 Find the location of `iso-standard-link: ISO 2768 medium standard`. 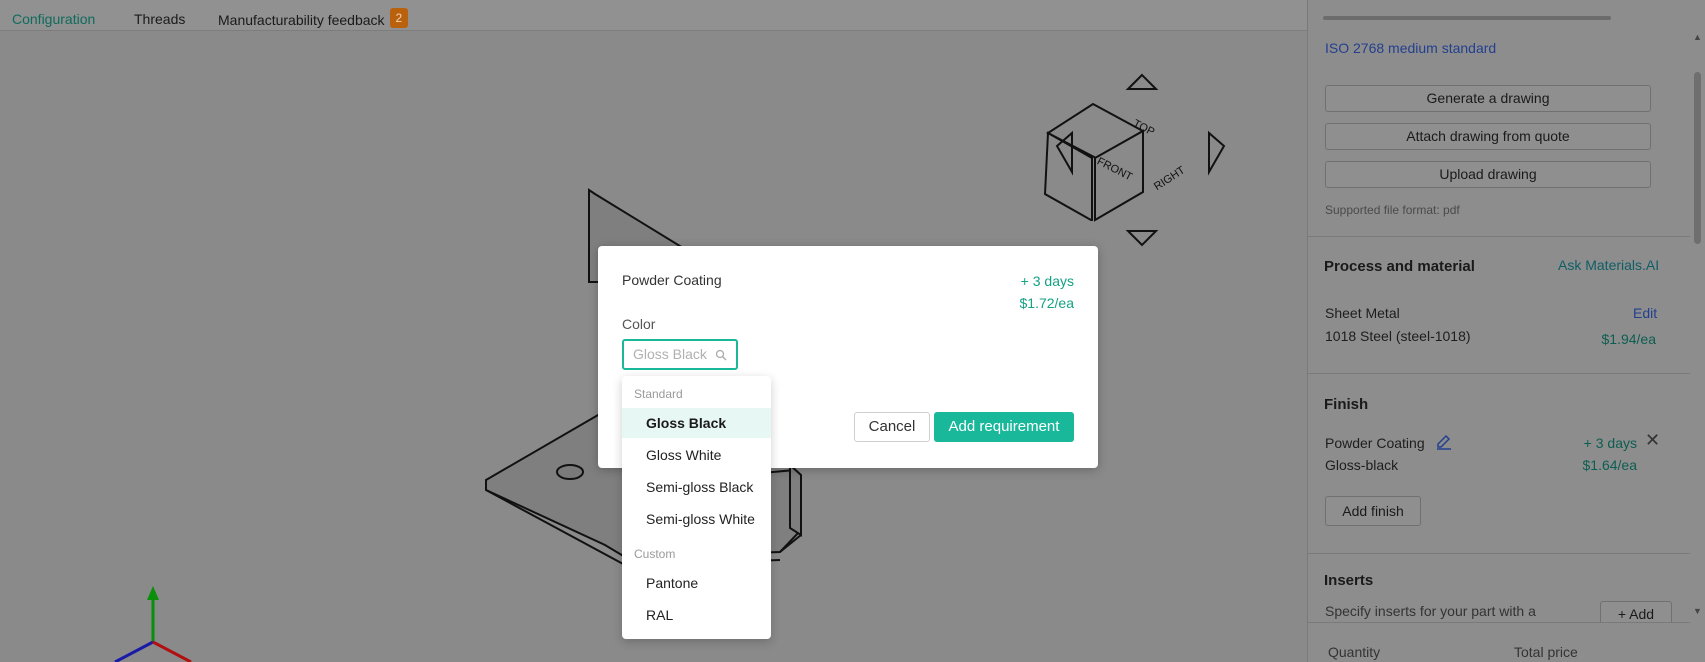

iso-standard-link: ISO 2768 medium standard is located at coordinates (1410, 48).